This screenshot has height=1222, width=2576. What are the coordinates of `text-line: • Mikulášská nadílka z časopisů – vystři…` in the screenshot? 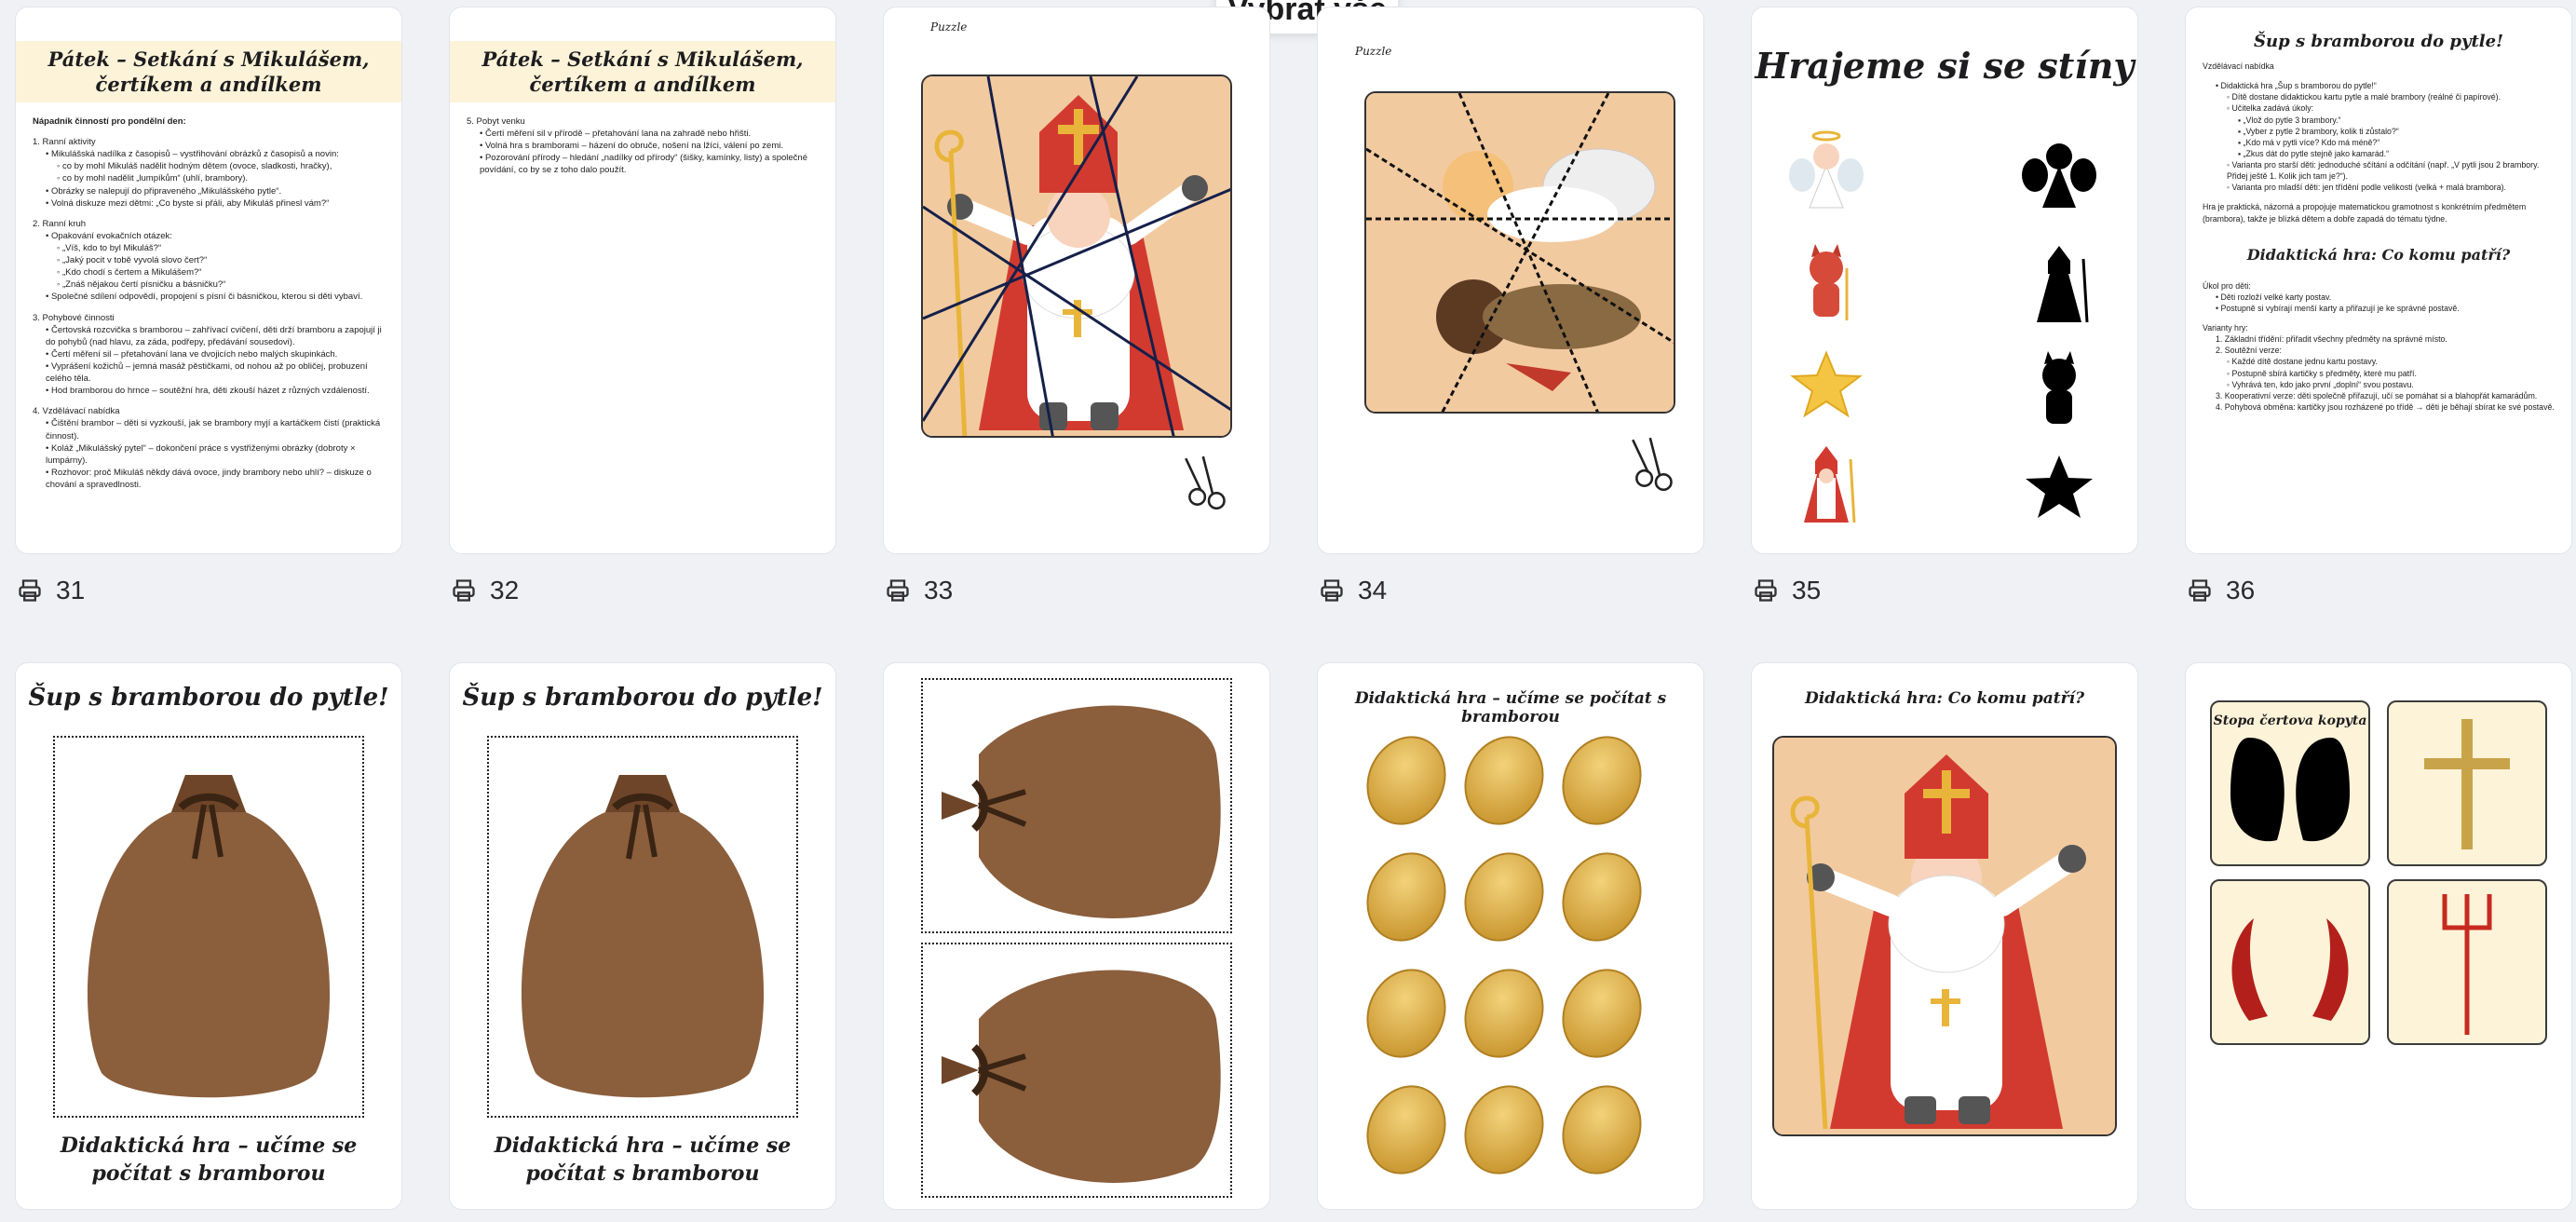 It's located at (192, 154).